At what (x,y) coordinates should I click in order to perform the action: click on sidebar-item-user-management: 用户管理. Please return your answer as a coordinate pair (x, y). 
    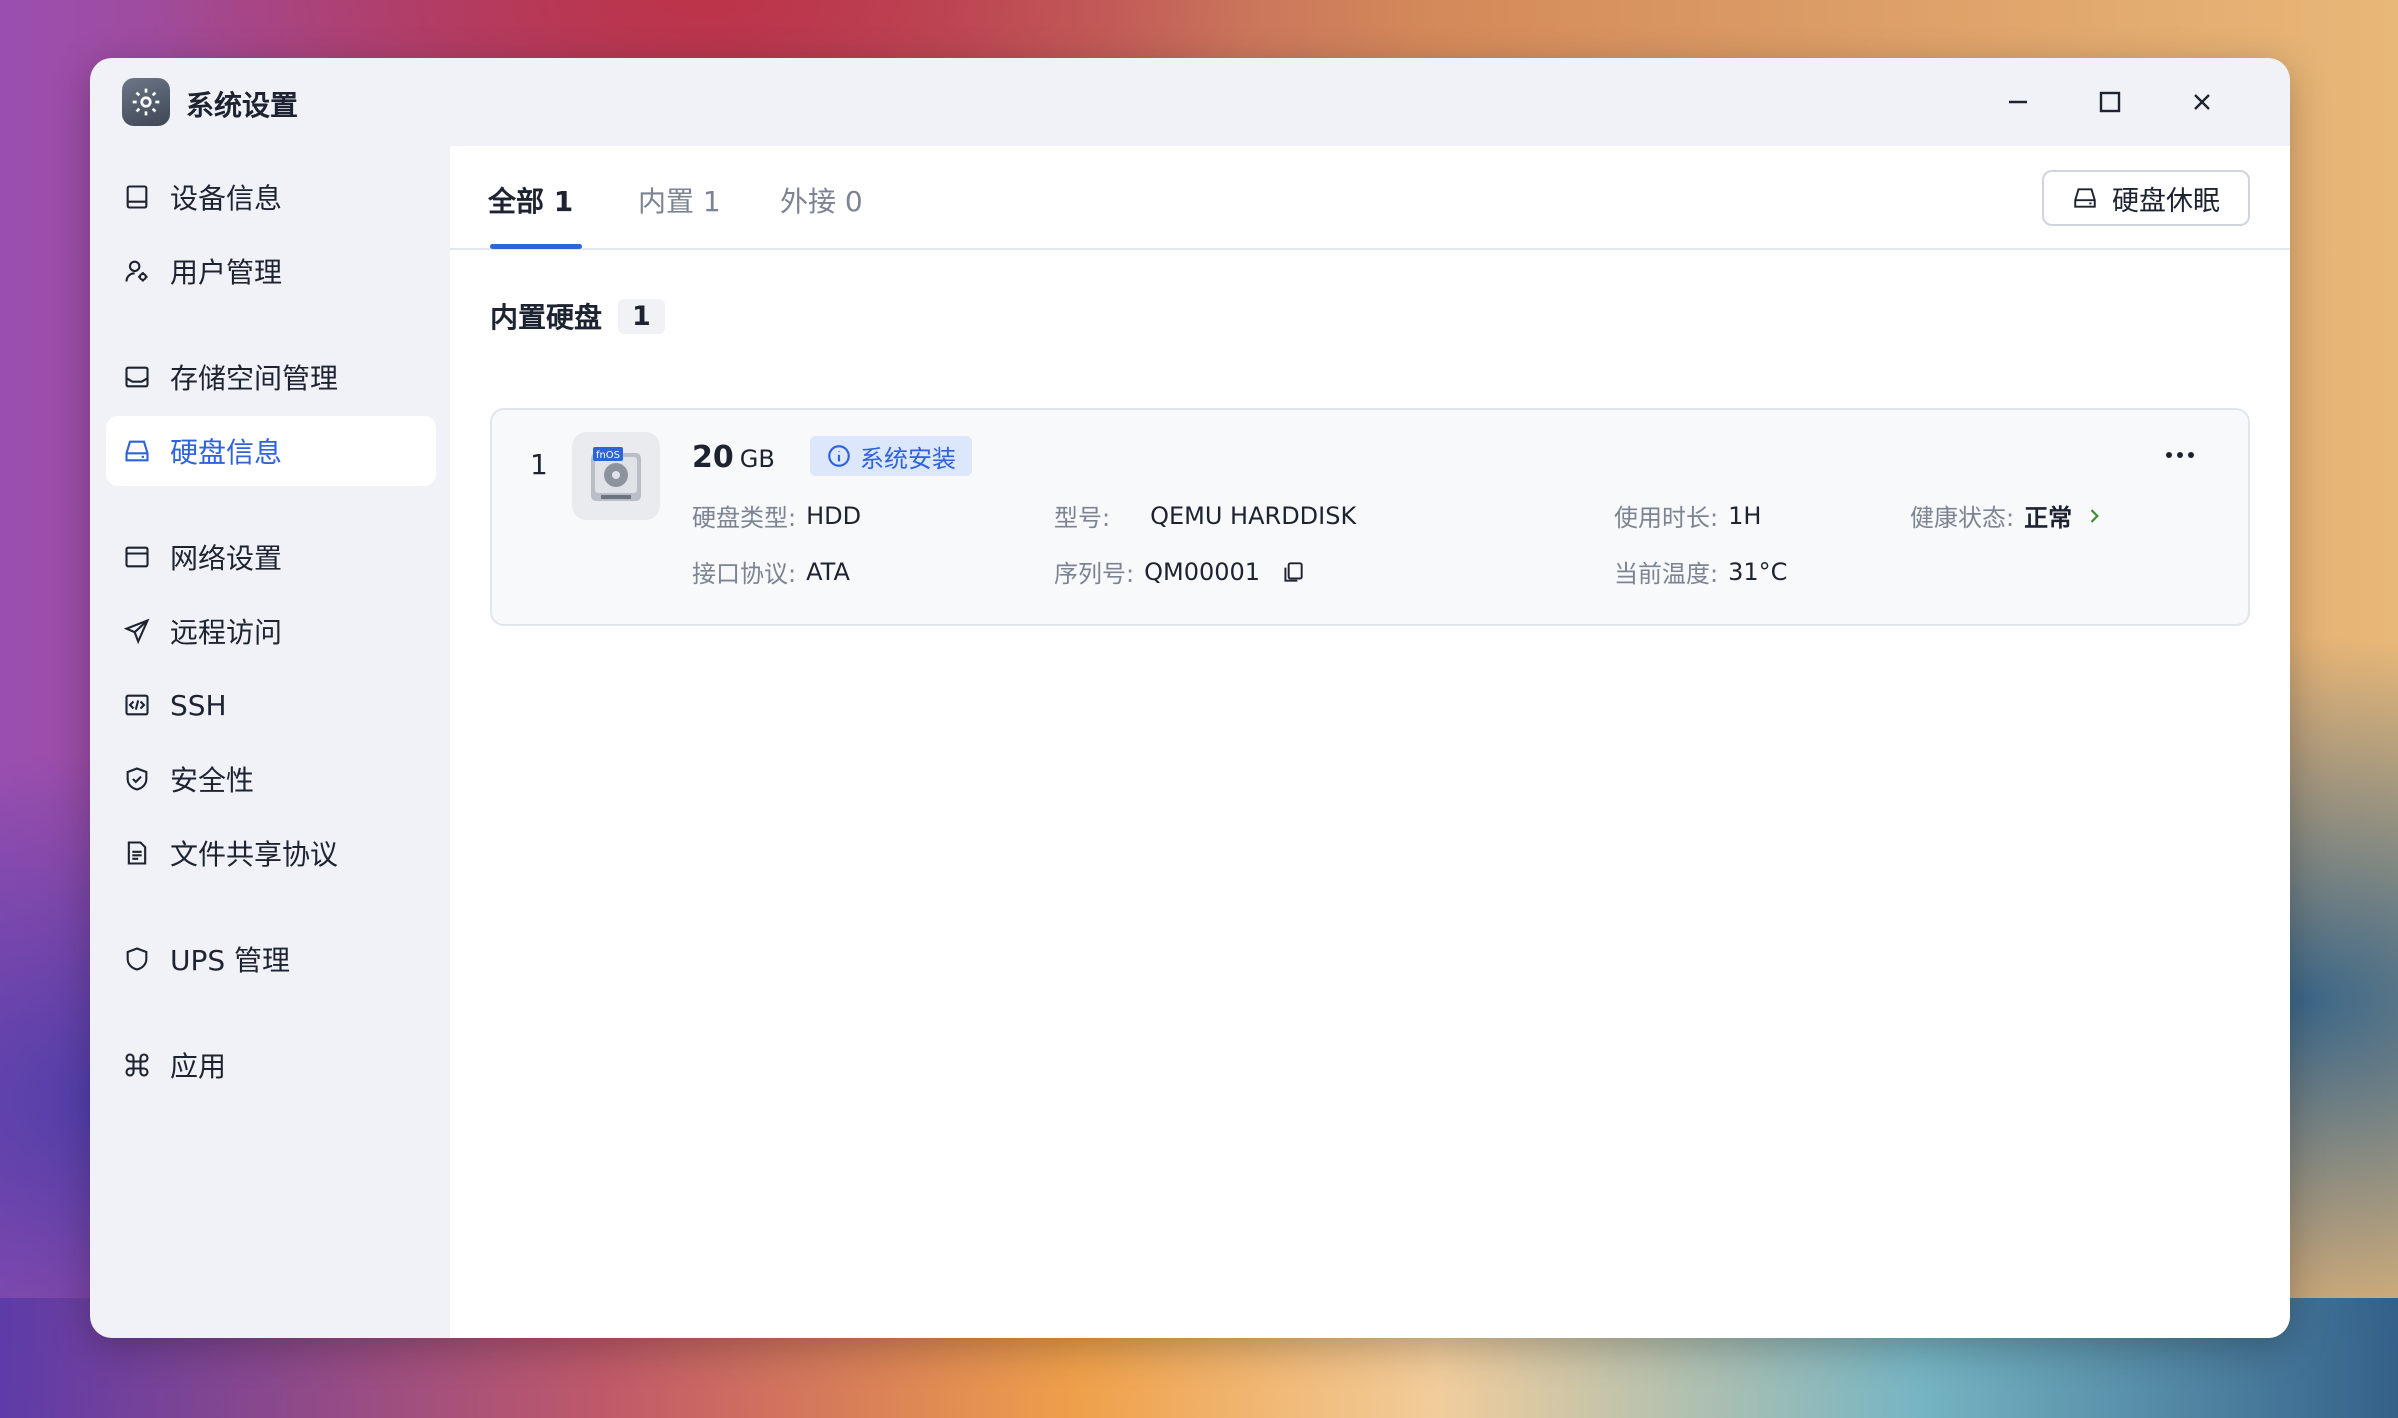
    Looking at the image, I should click on (271, 271).